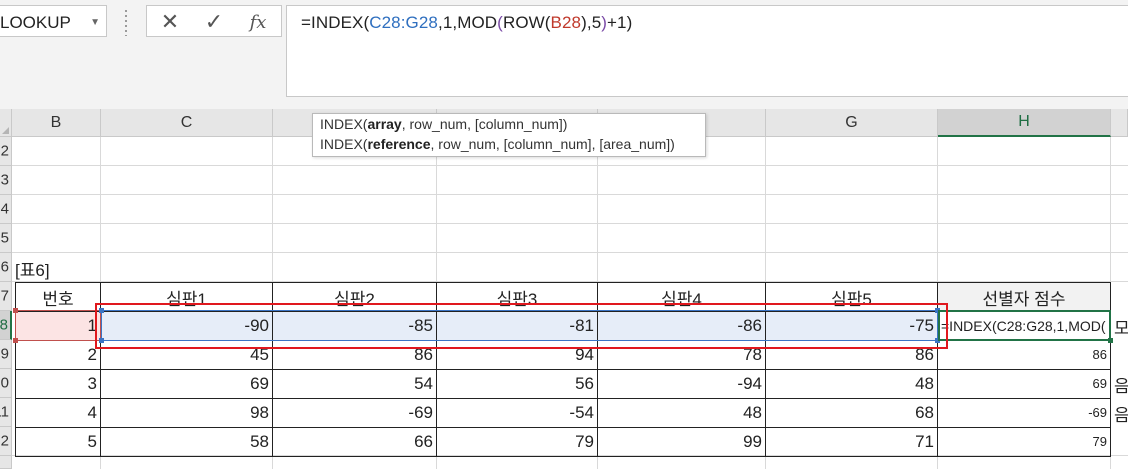 The width and height of the screenshot is (1128, 469). Describe the element at coordinates (552, 144) in the screenshot. I see `tooltip-args: , row_num, [column_num], [area_num])` at that location.